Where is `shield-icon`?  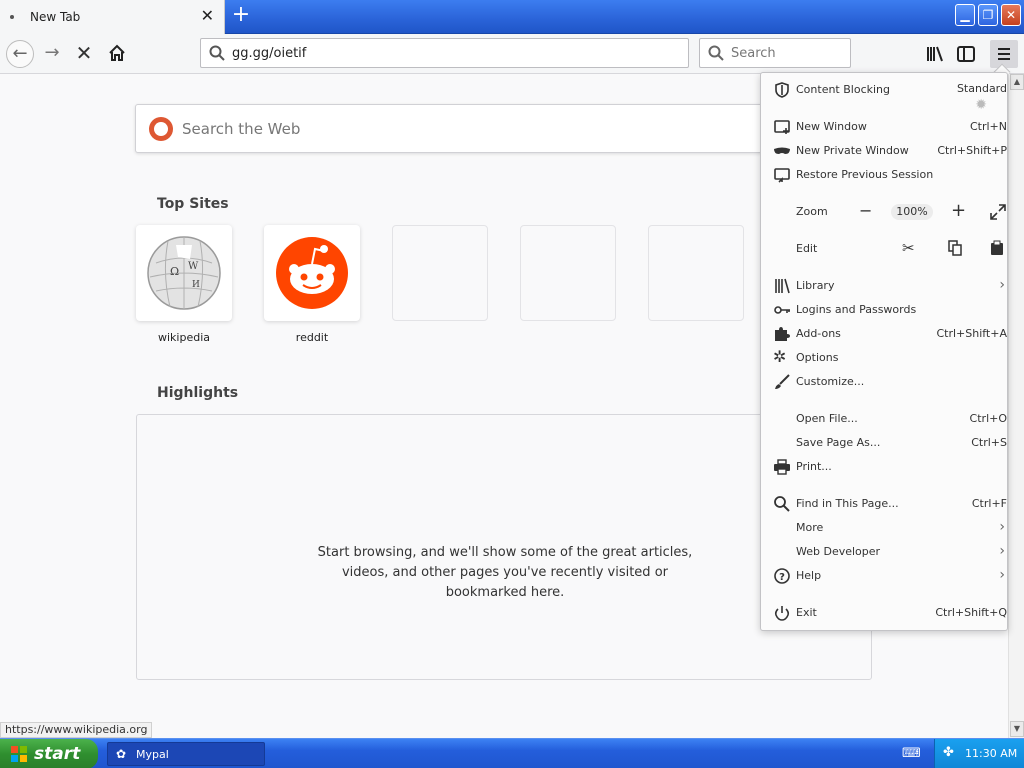 shield-icon is located at coordinates (782, 90).